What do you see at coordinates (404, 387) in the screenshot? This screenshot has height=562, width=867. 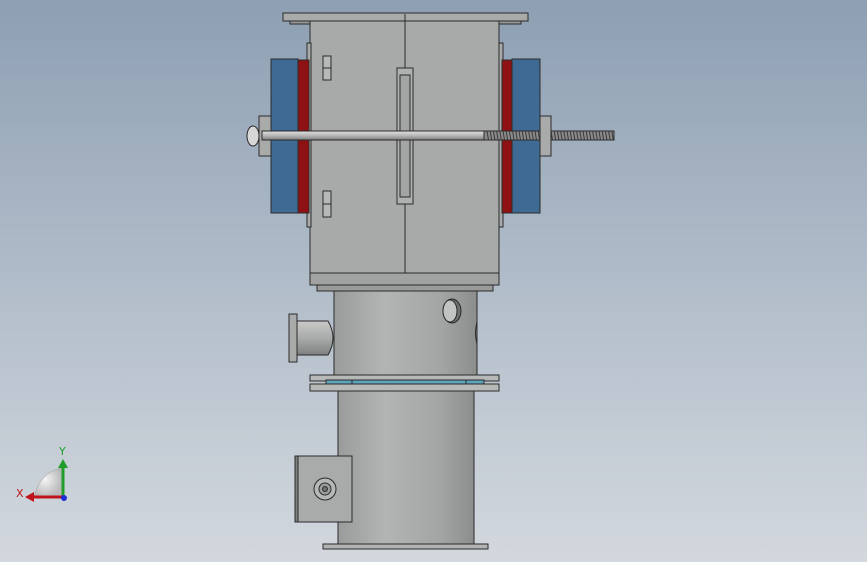 I see `mid-flange-bottom` at bounding box center [404, 387].